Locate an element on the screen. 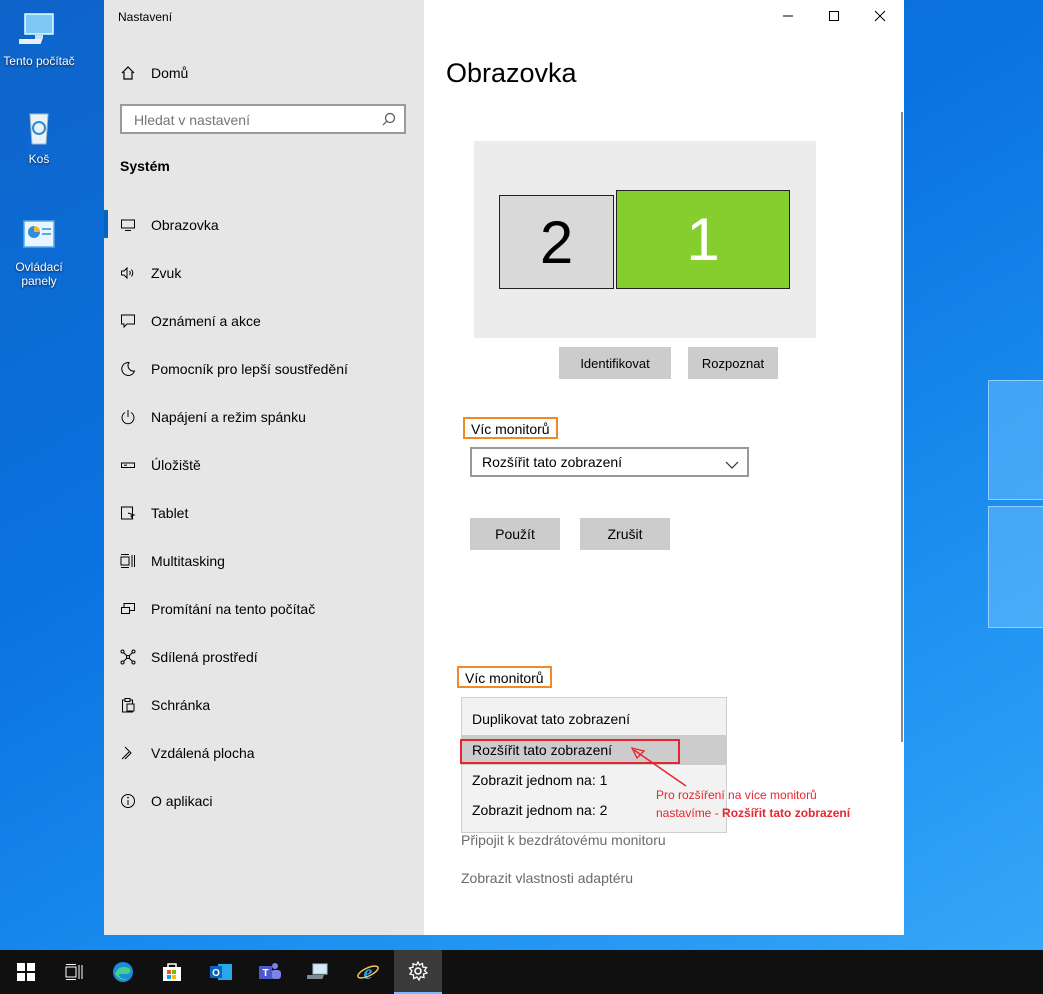  monitor-icon is located at coordinates (128, 225).